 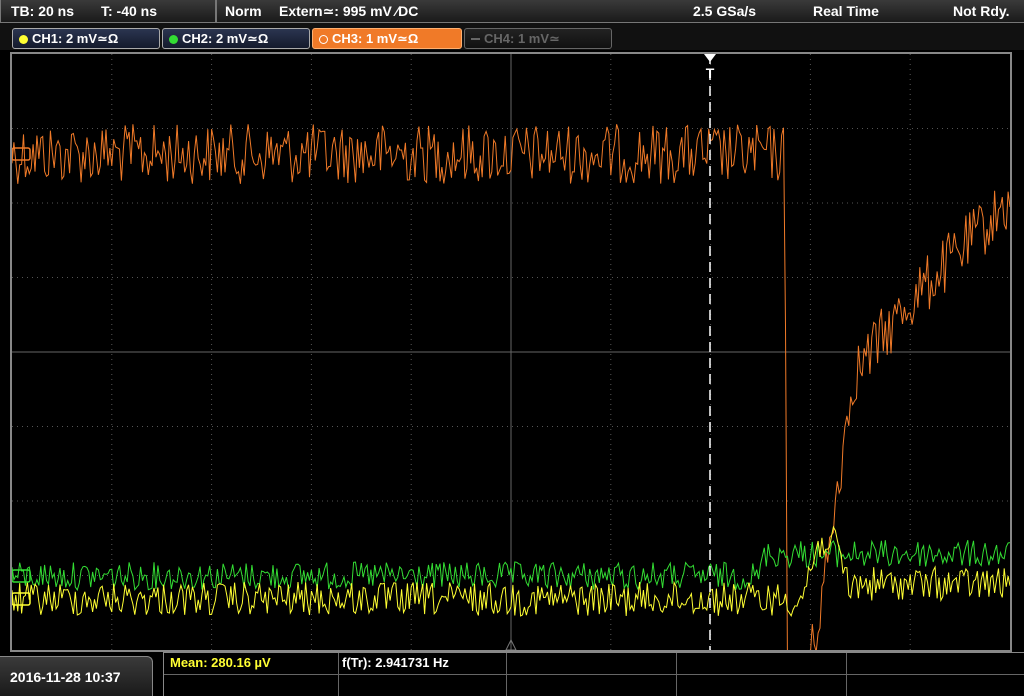 I want to click on ch3-indicator-icon, so click(x=323, y=39).